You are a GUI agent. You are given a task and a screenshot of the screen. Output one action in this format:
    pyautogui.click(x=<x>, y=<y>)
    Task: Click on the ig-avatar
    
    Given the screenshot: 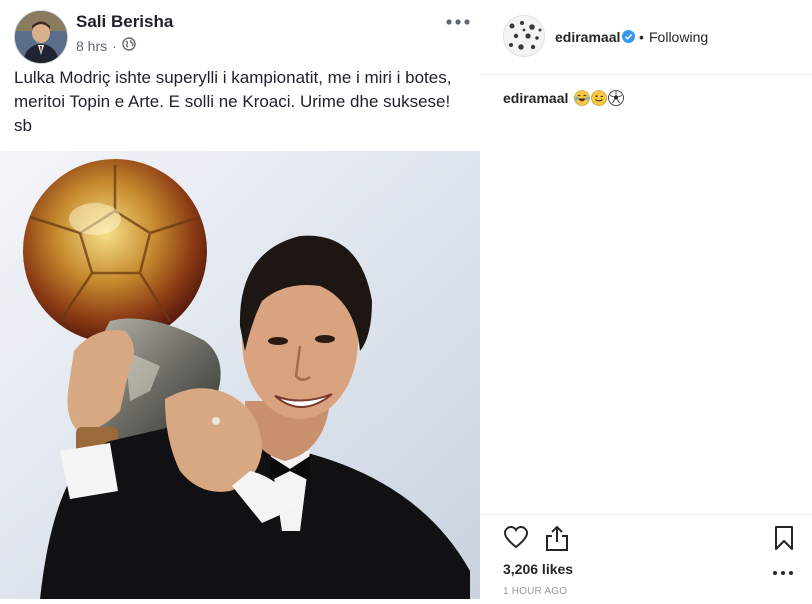 What is the action you would take?
    pyautogui.click(x=524, y=36)
    